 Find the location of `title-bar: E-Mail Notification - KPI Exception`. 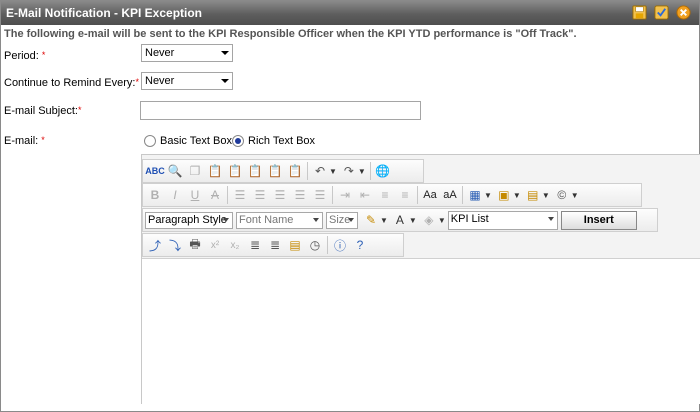

title-bar: E-Mail Notification - KPI Exception is located at coordinates (350, 13).